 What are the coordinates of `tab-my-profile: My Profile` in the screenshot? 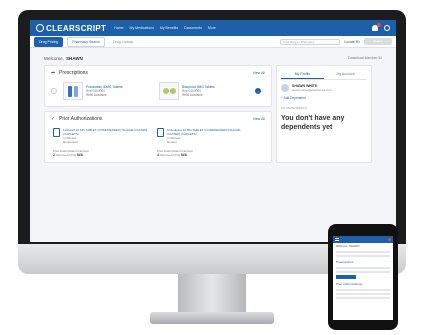 It's located at (302, 74).